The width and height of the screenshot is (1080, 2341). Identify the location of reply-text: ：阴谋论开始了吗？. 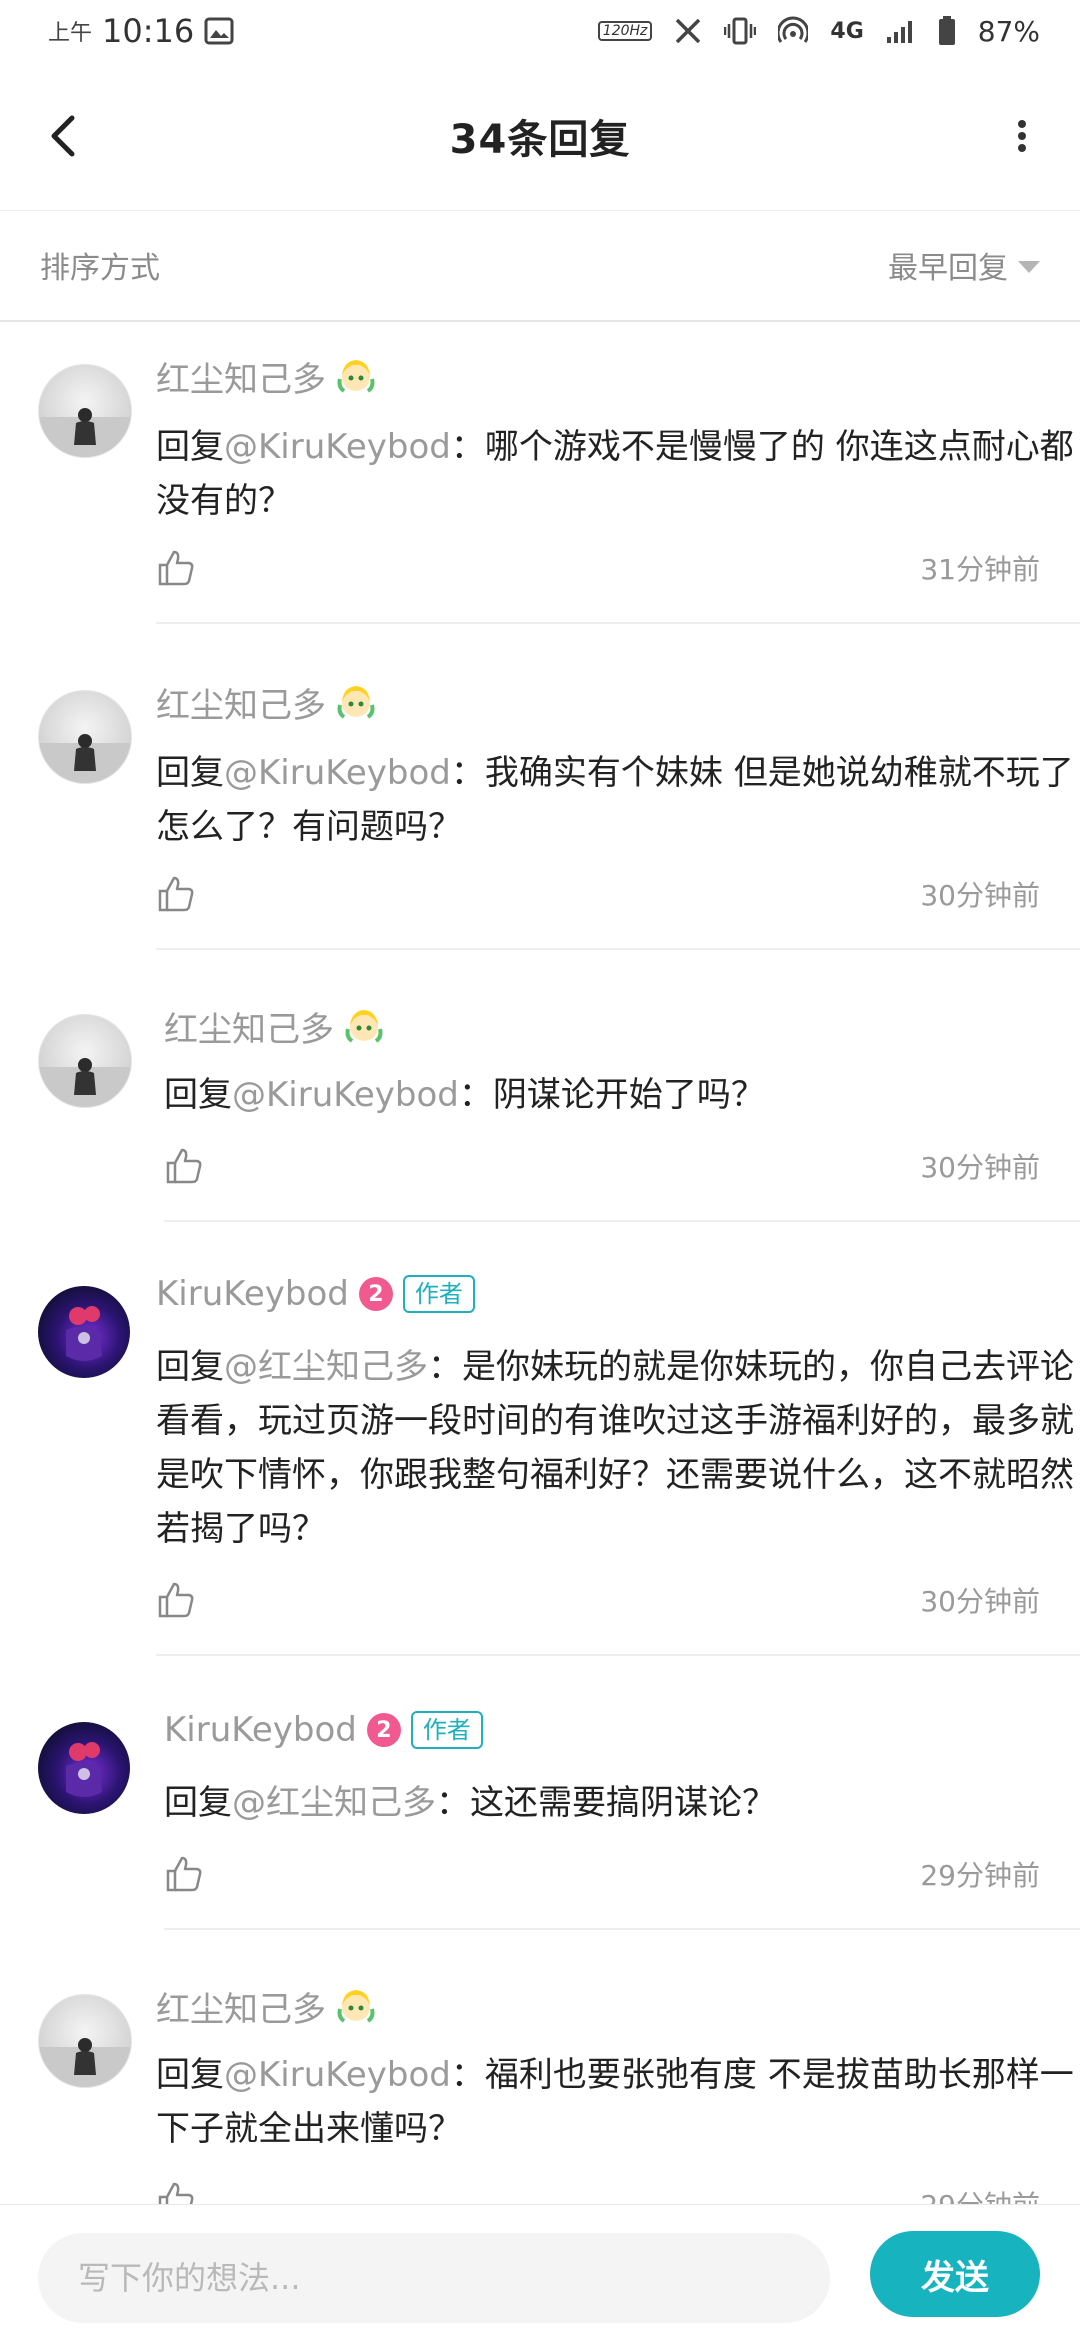
(611, 1095).